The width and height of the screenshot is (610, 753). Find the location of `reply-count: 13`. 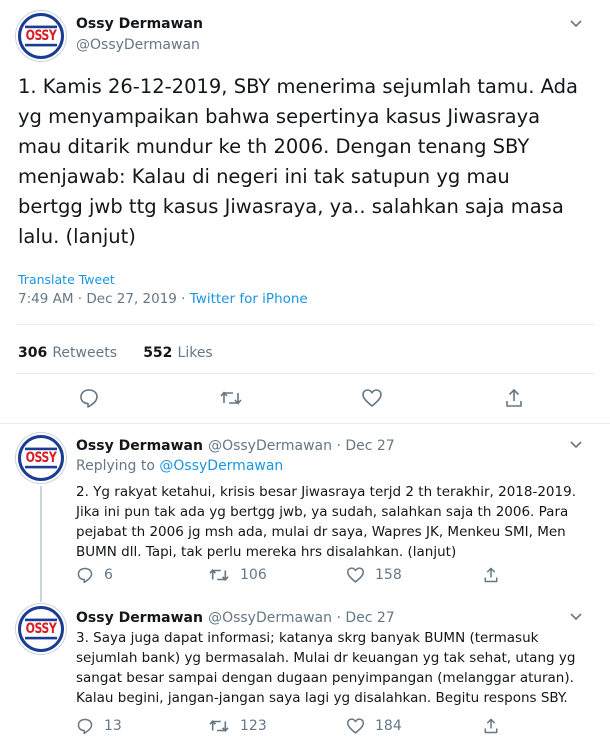

reply-count: 13 is located at coordinates (113, 726).